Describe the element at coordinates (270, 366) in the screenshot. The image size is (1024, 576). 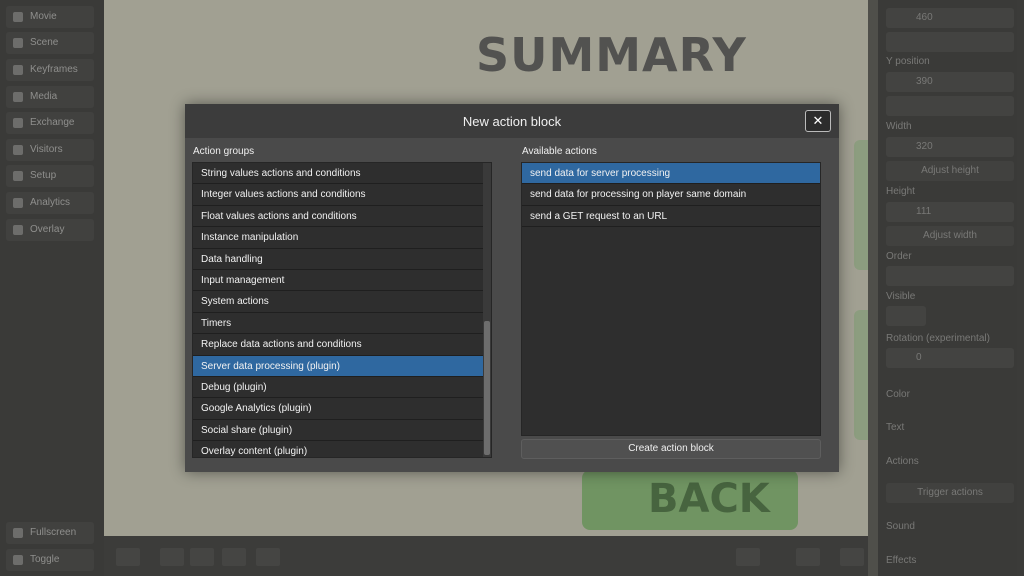
I see `action-group-item-label: Server data processing (plugin)` at that location.